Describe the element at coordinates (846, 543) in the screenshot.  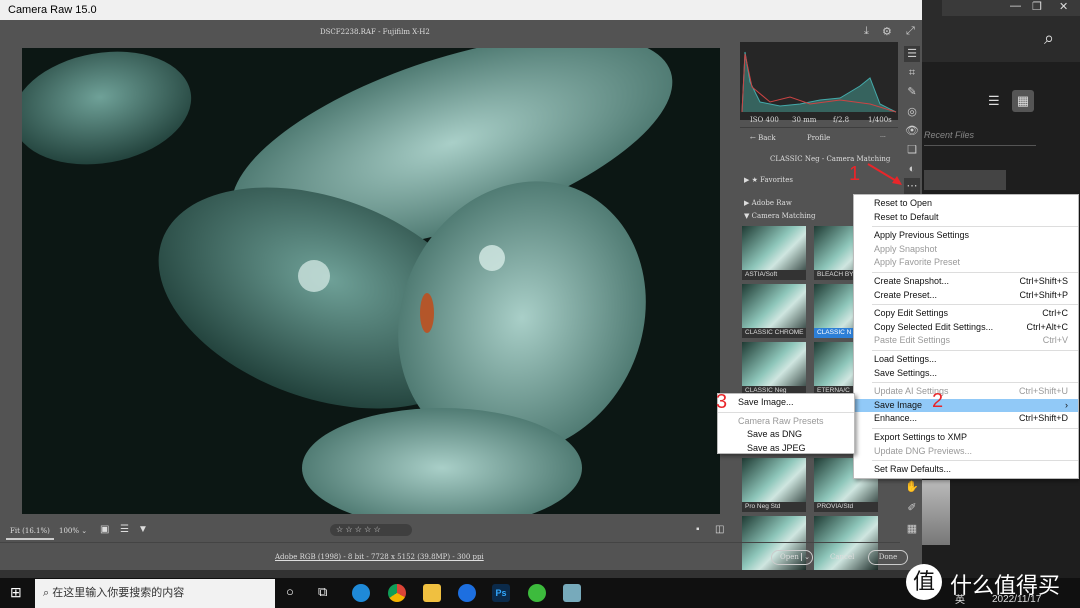
I see `profile-thumbnail` at that location.